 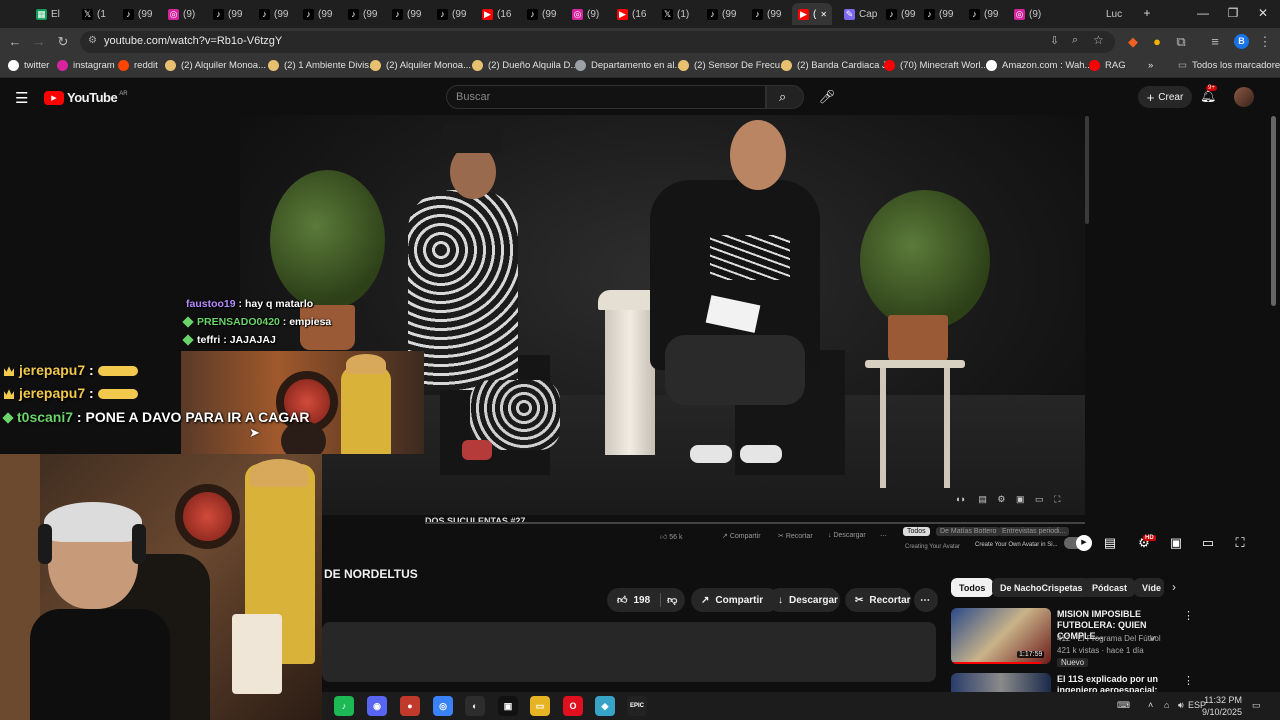 I want to click on notes-app-icon: ◆, so click(x=605, y=706).